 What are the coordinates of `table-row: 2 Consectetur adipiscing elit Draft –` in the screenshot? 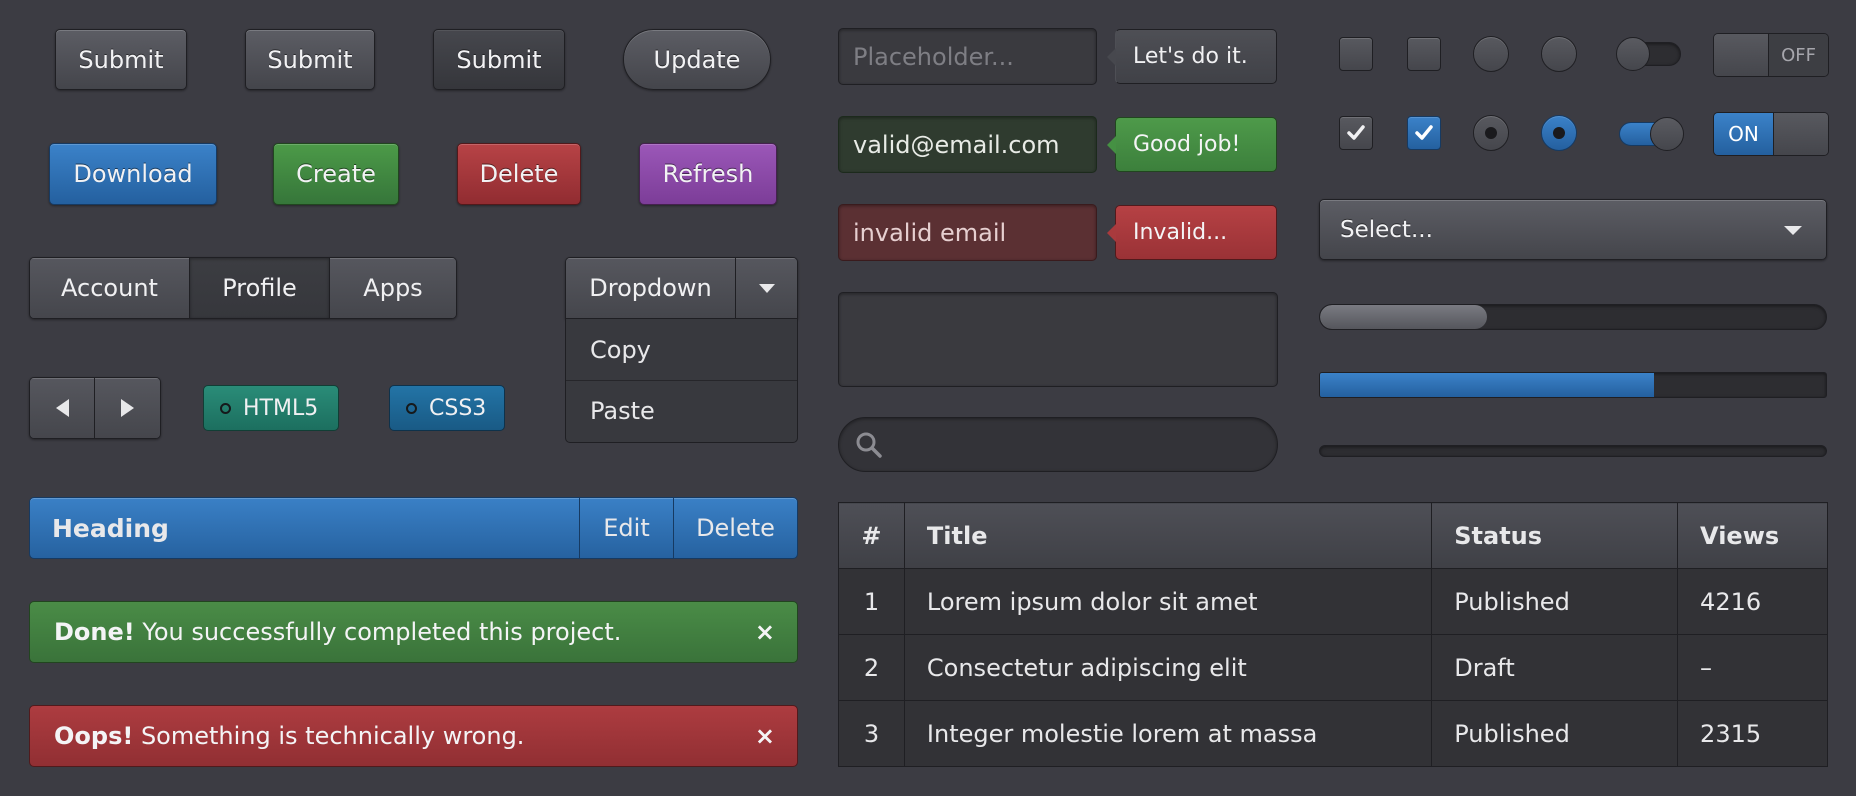 It's located at (1333, 667).